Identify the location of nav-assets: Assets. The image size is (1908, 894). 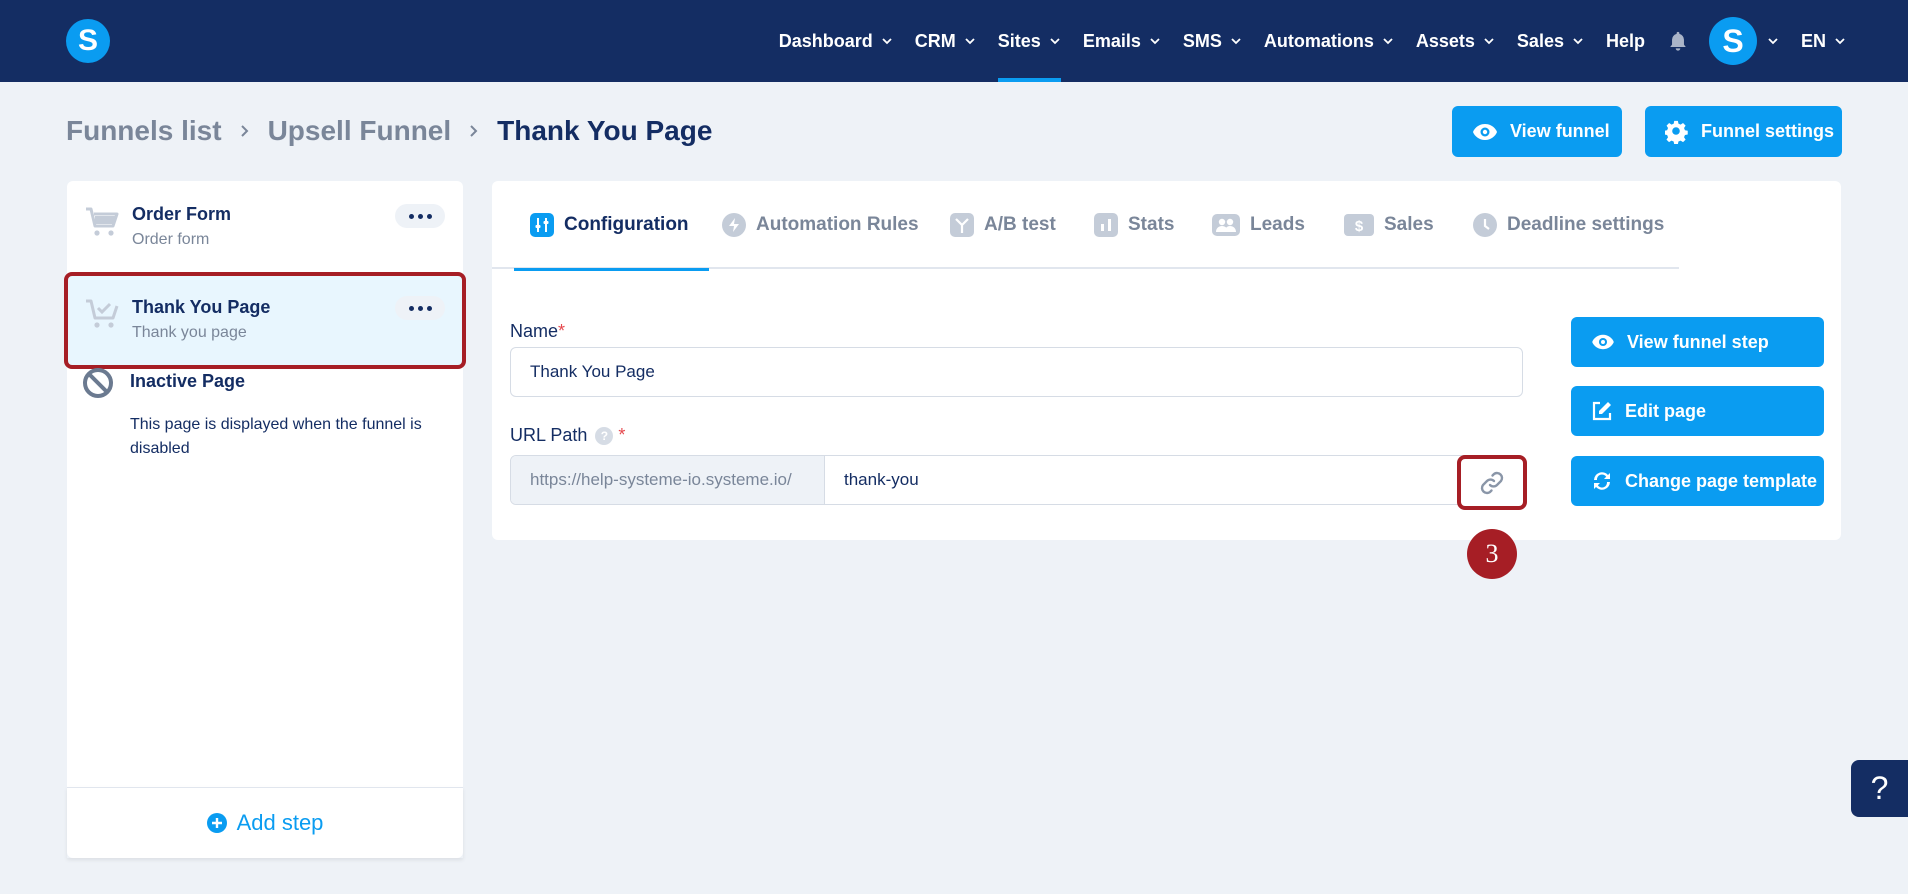
(1455, 41).